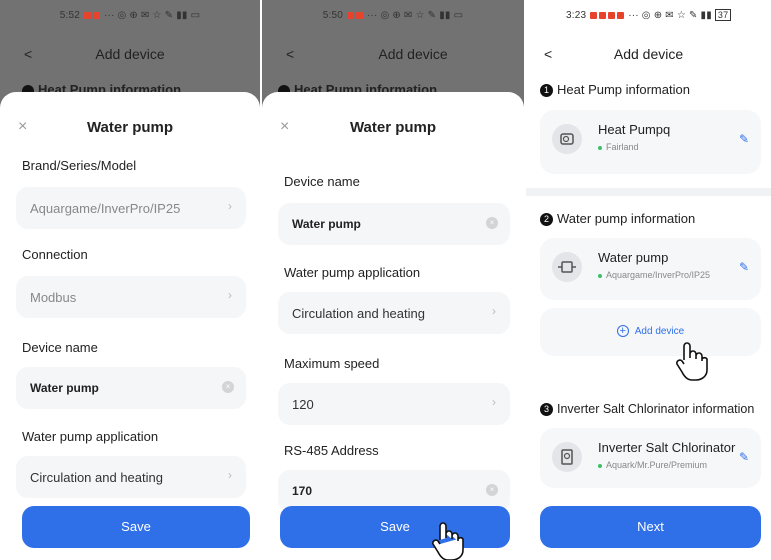  What do you see at coordinates (652, 465) in the screenshot?
I see `device-brand: Aquark/Mr.Pure/Premium` at bounding box center [652, 465].